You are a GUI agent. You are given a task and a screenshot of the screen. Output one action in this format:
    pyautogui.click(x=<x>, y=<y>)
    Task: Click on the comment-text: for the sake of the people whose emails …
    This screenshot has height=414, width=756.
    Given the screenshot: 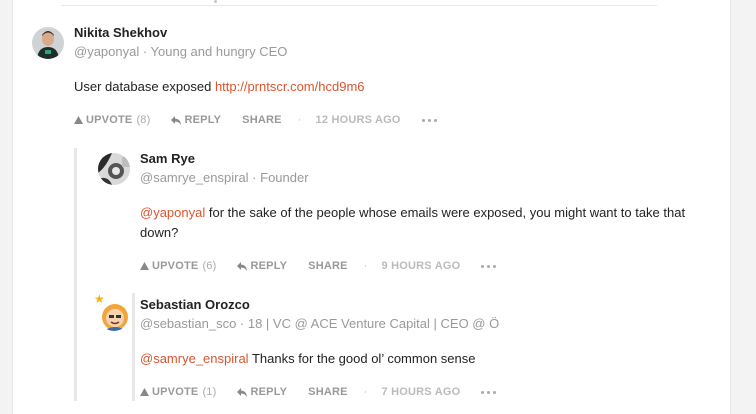 What is the action you would take?
    pyautogui.click(x=413, y=222)
    